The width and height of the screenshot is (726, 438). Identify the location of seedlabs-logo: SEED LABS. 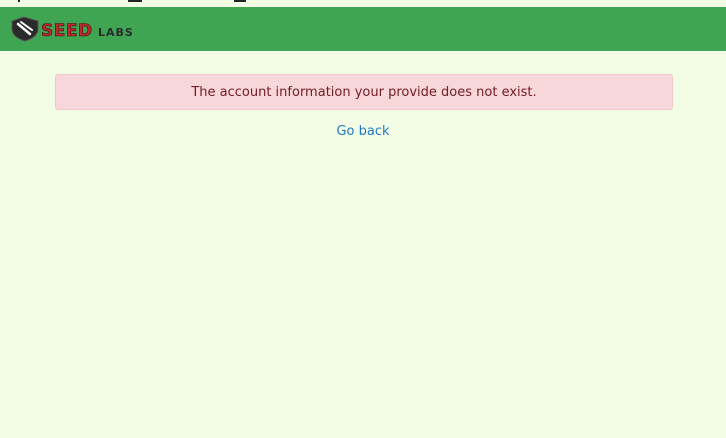
(76, 29).